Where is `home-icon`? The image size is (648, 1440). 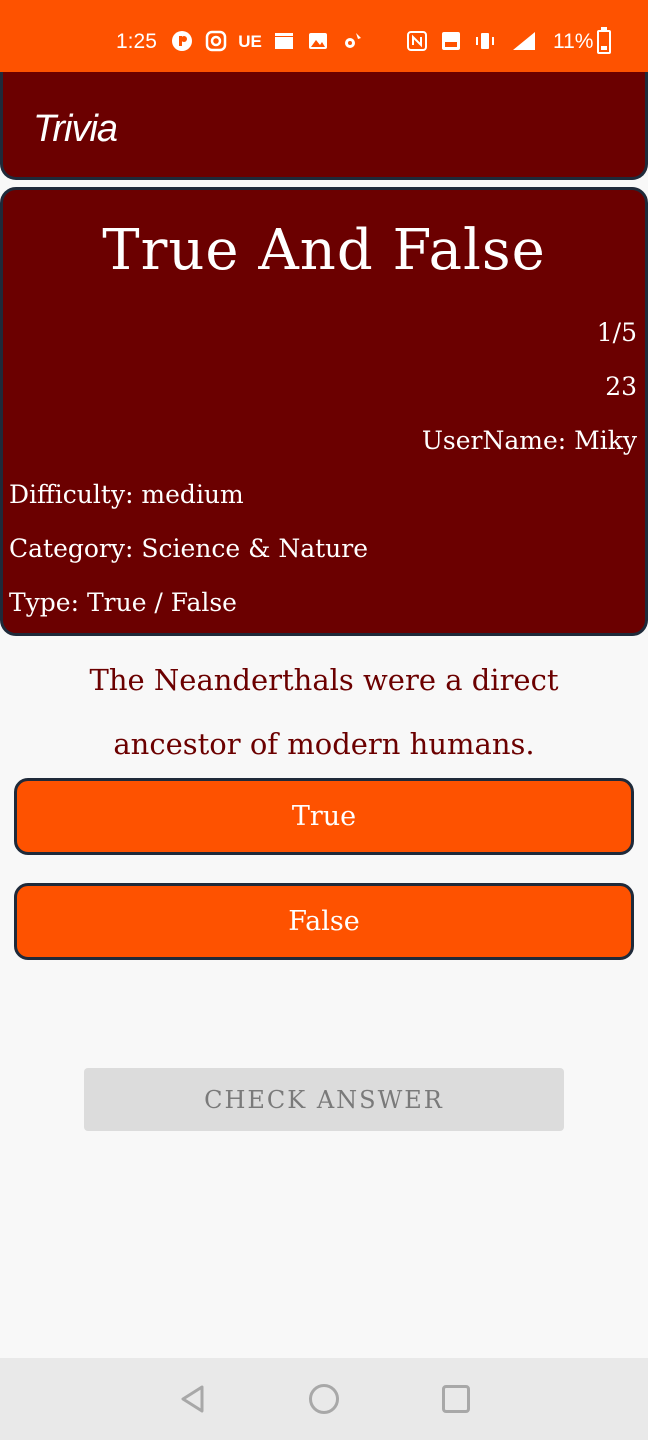 home-icon is located at coordinates (324, 1399).